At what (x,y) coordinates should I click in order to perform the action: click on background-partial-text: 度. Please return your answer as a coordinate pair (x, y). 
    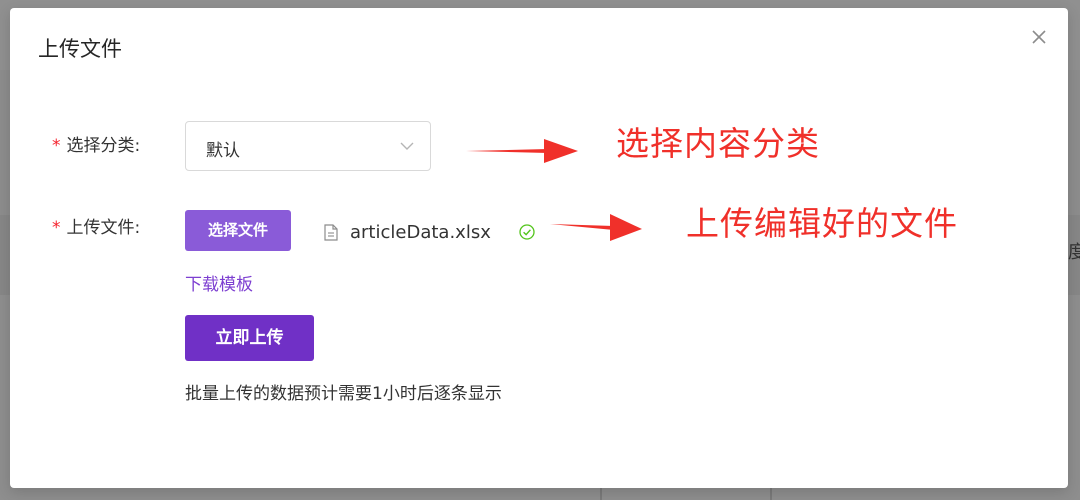
    Looking at the image, I should click on (1074, 252).